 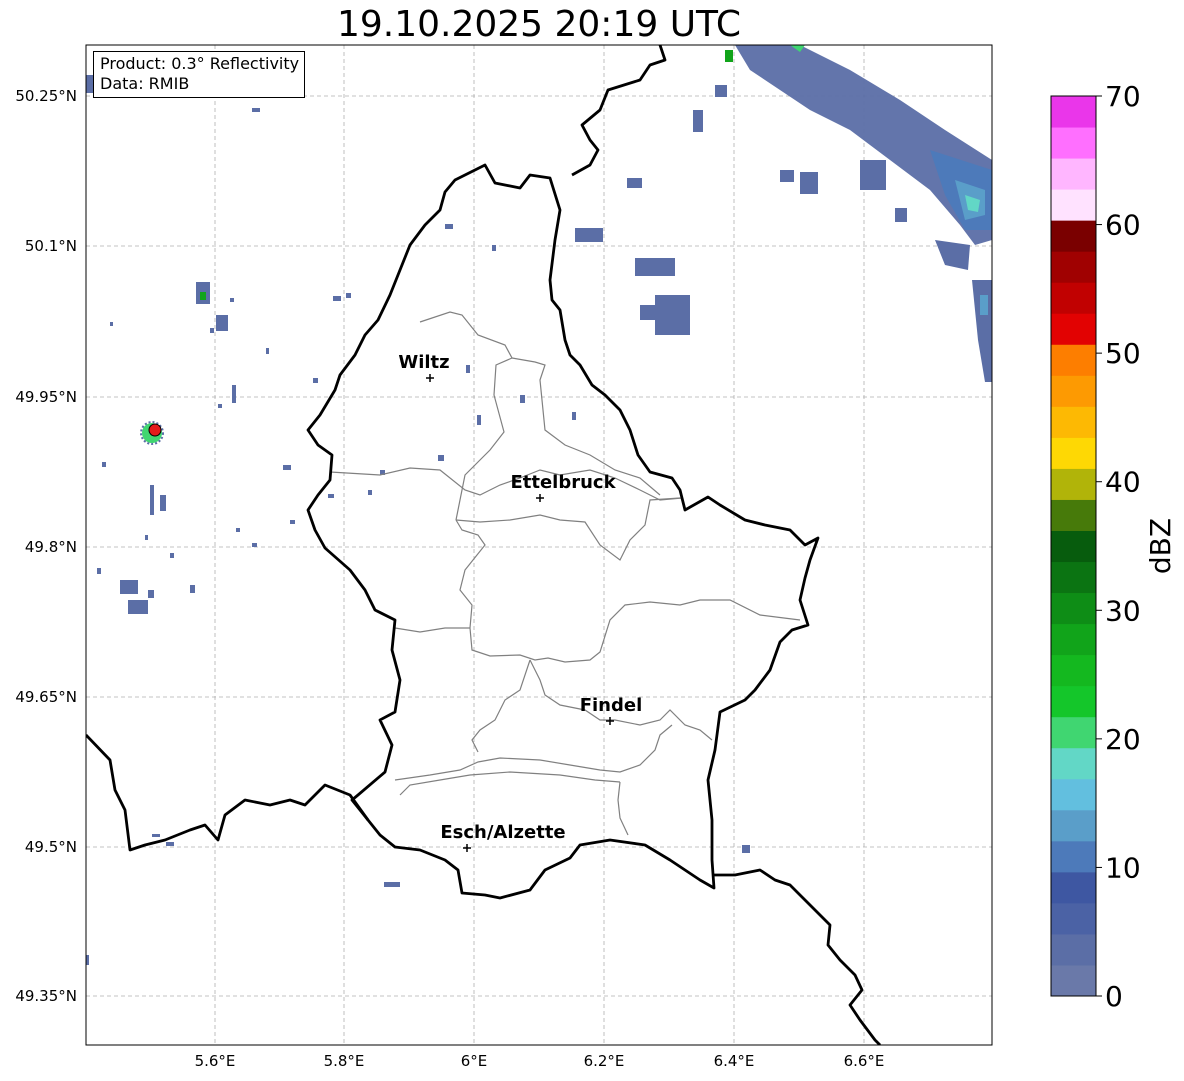 I want to click on colorbar-tick-label: 60, so click(x=1123, y=225).